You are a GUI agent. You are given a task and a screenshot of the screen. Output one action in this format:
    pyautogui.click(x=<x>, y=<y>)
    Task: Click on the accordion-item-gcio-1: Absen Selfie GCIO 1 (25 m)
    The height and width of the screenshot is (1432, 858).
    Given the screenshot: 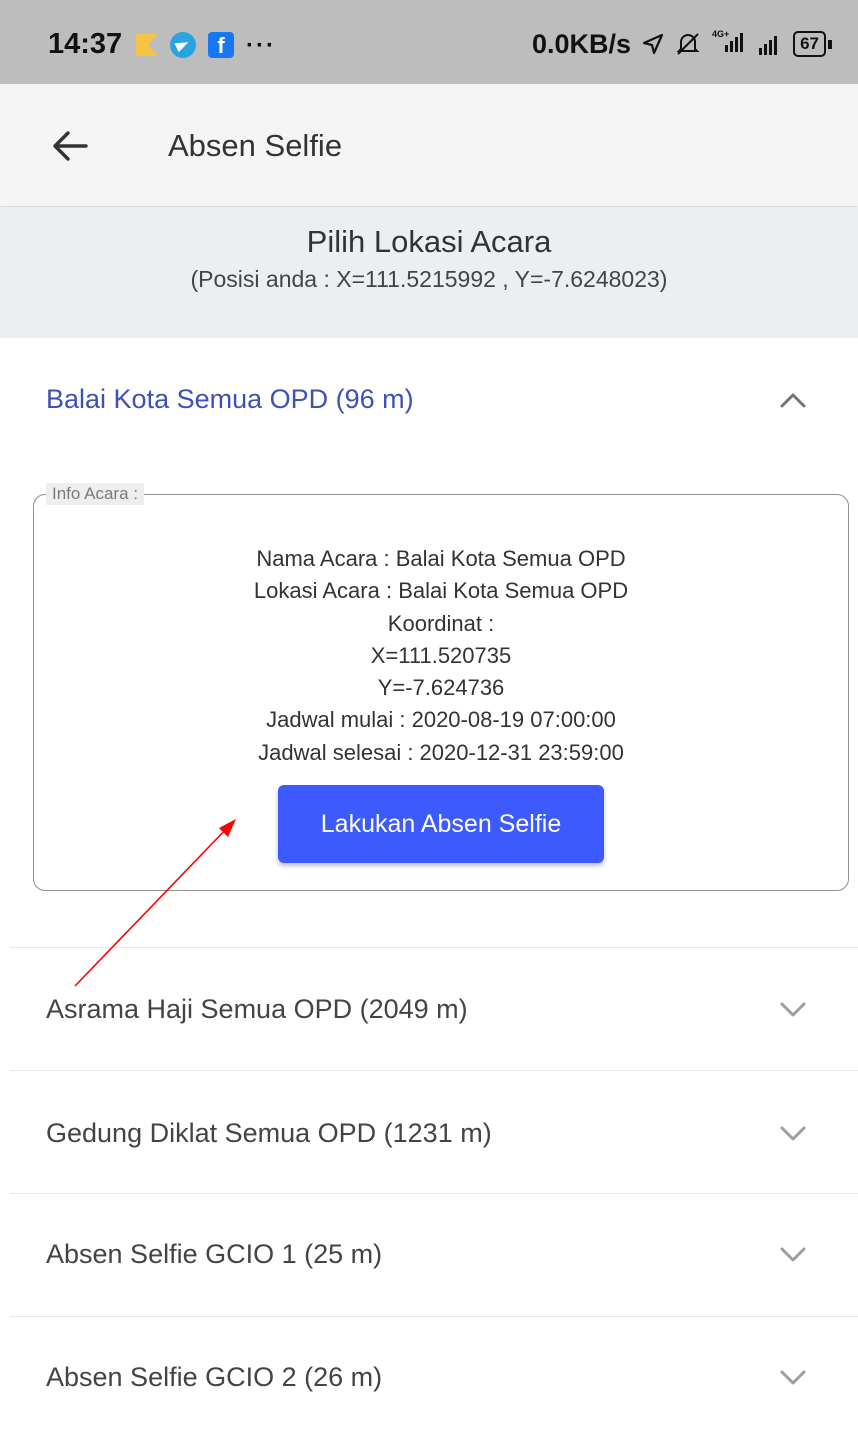 What is the action you would take?
    pyautogui.click(x=429, y=1255)
    